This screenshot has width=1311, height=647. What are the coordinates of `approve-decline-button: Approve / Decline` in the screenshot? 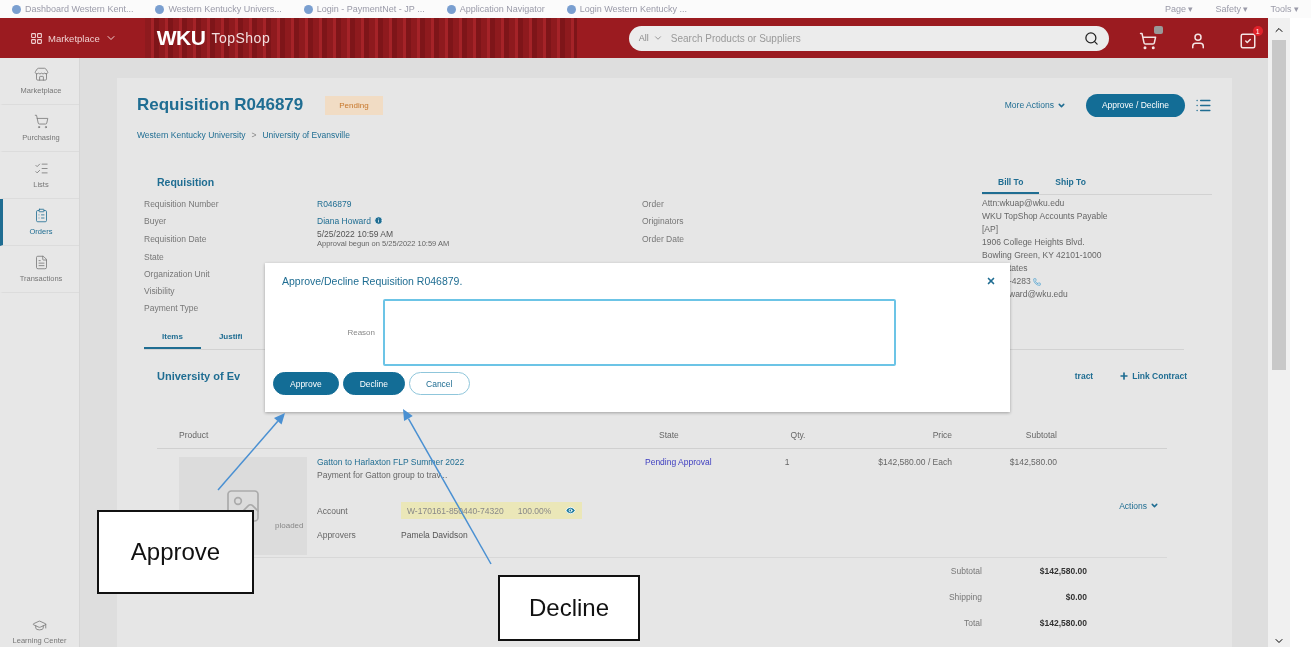 It's located at (1135, 105).